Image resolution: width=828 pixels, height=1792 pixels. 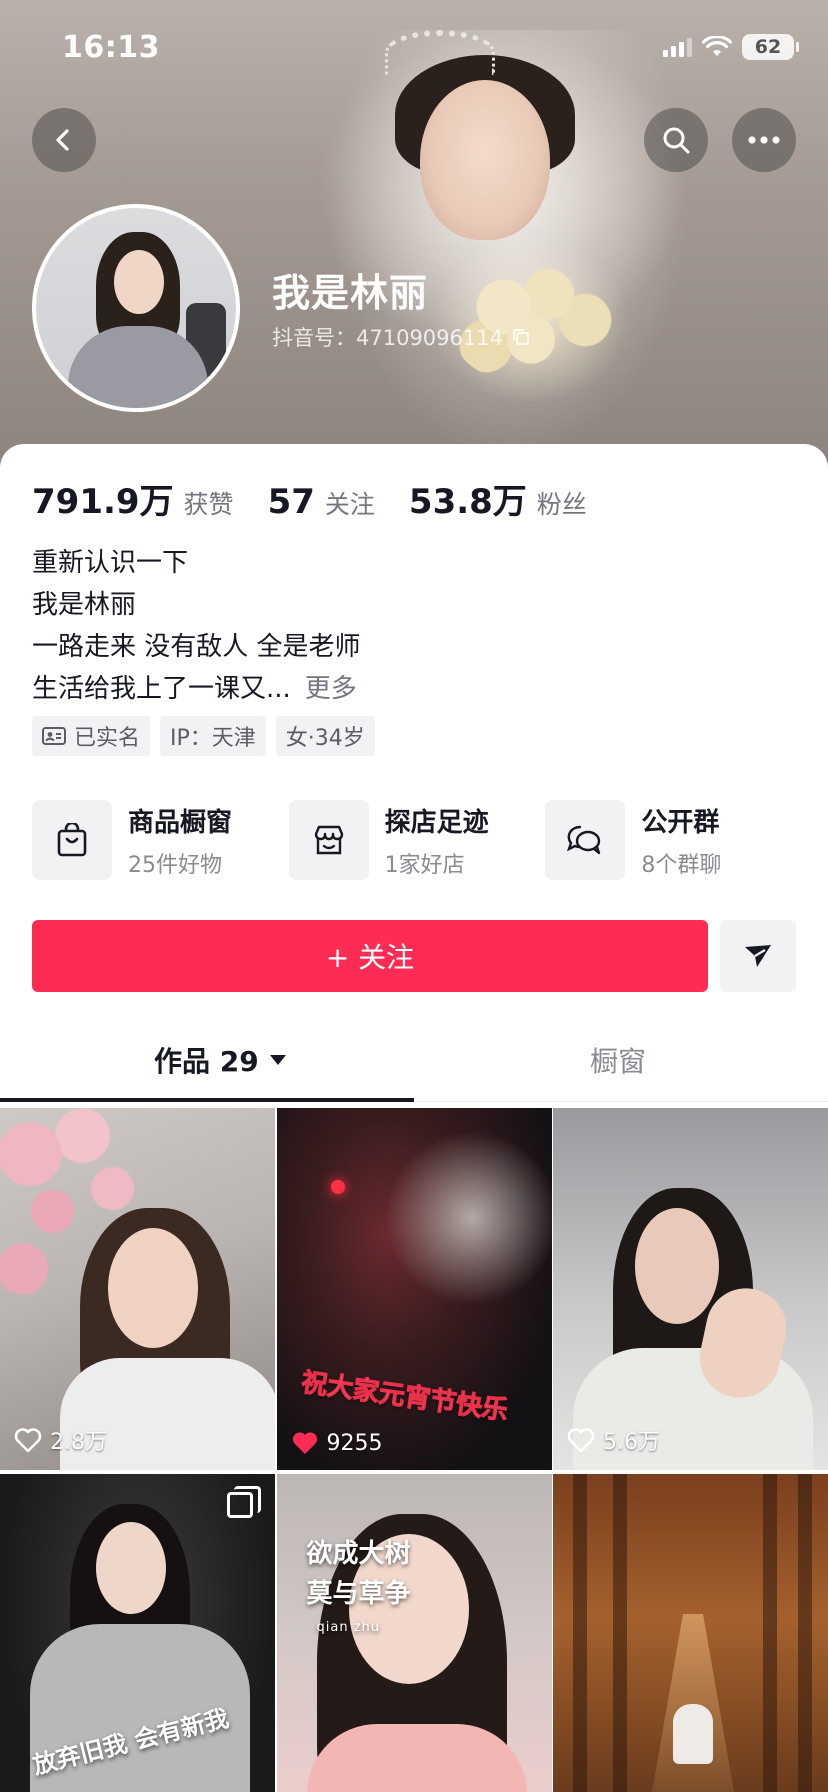 I want to click on status-bar: 16:13 62, so click(x=414, y=50).